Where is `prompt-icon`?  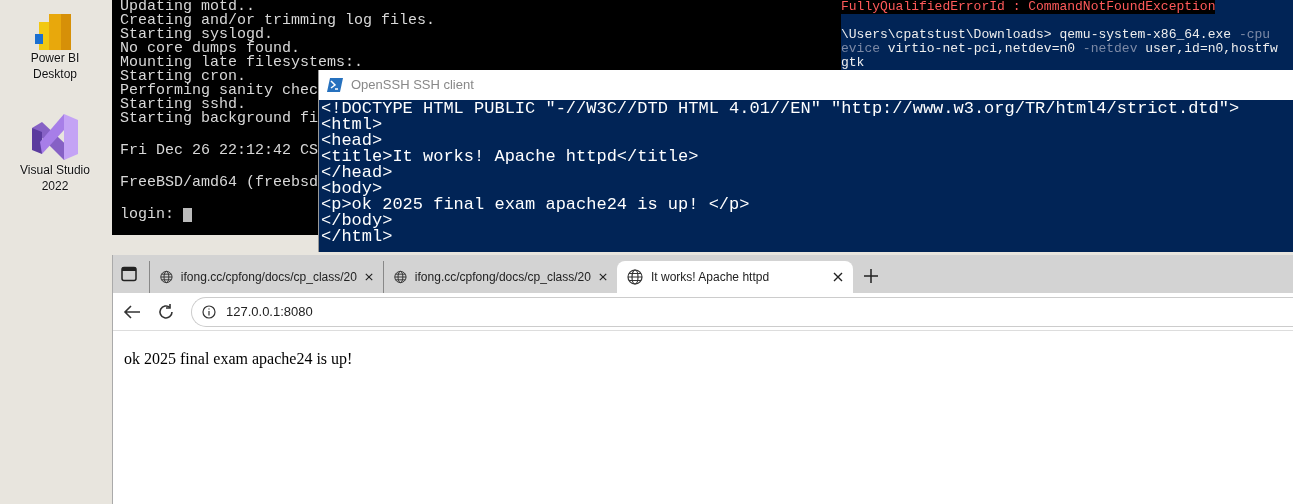
prompt-icon is located at coordinates (335, 85).